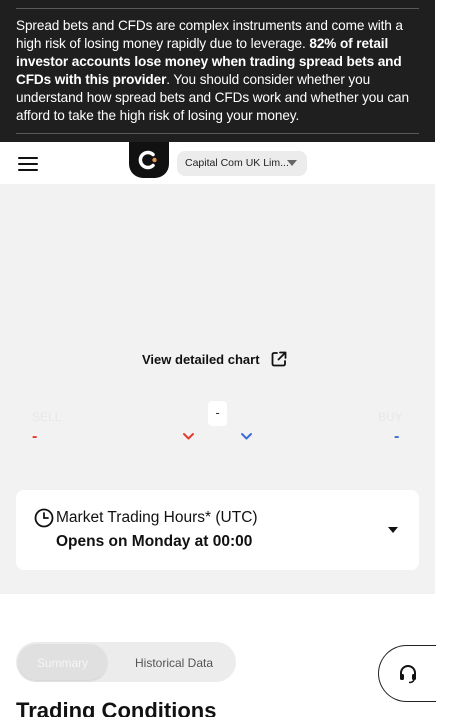  Describe the element at coordinates (157, 517) in the screenshot. I see `market-hours-title: Market Trading Hours* (UTC)` at that location.